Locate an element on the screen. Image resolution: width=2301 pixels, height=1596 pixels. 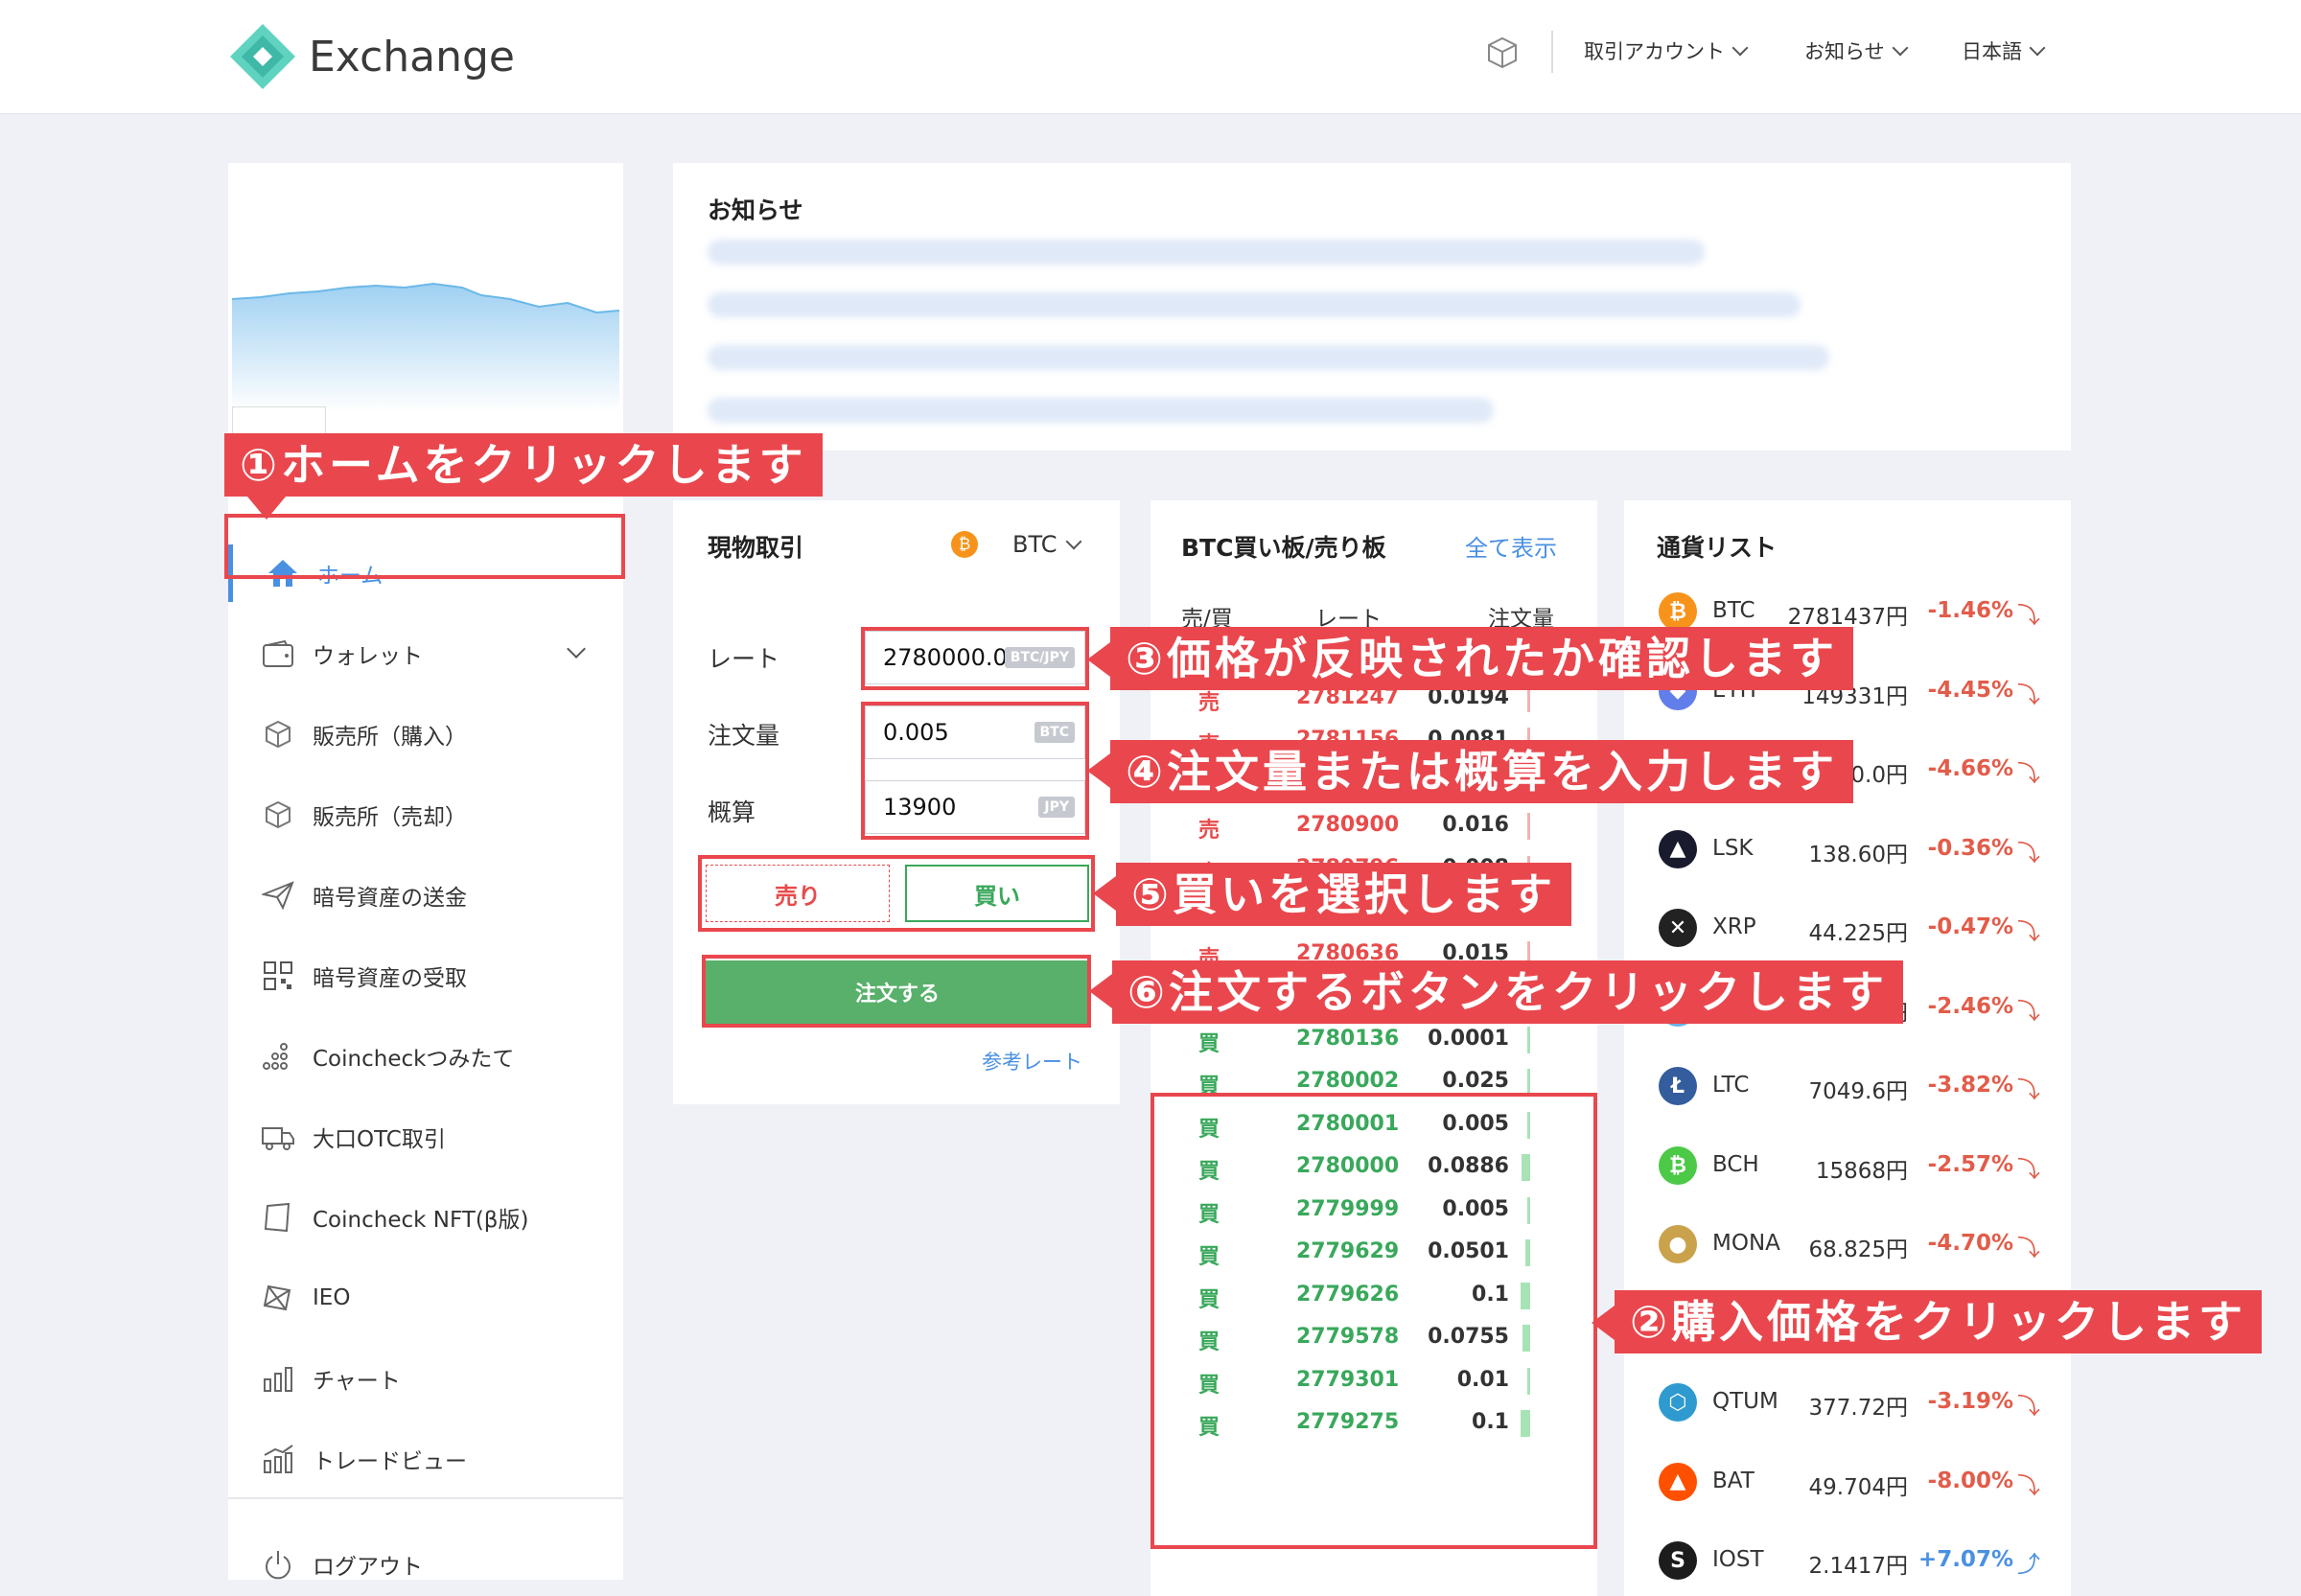
currency-change: -4.66% is located at coordinates (1970, 768).